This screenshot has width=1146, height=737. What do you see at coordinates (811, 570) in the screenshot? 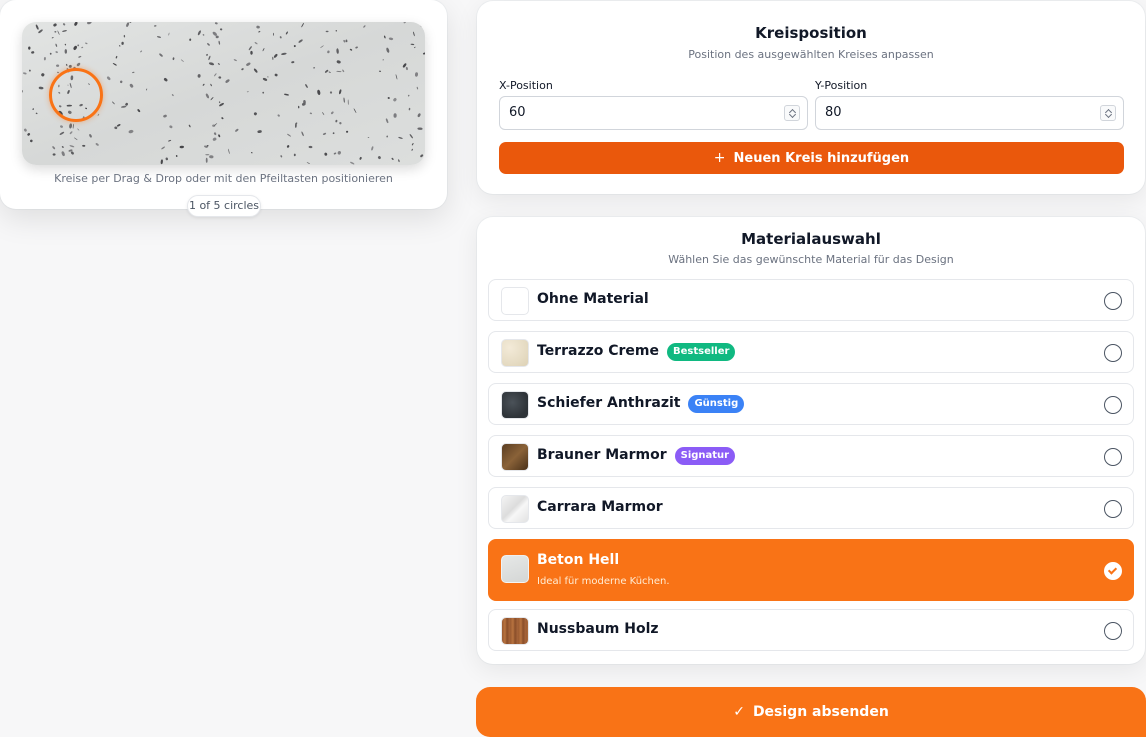
I see `material-option-beton-hell: Beton Hell Ideal für moderne Küchen.` at bounding box center [811, 570].